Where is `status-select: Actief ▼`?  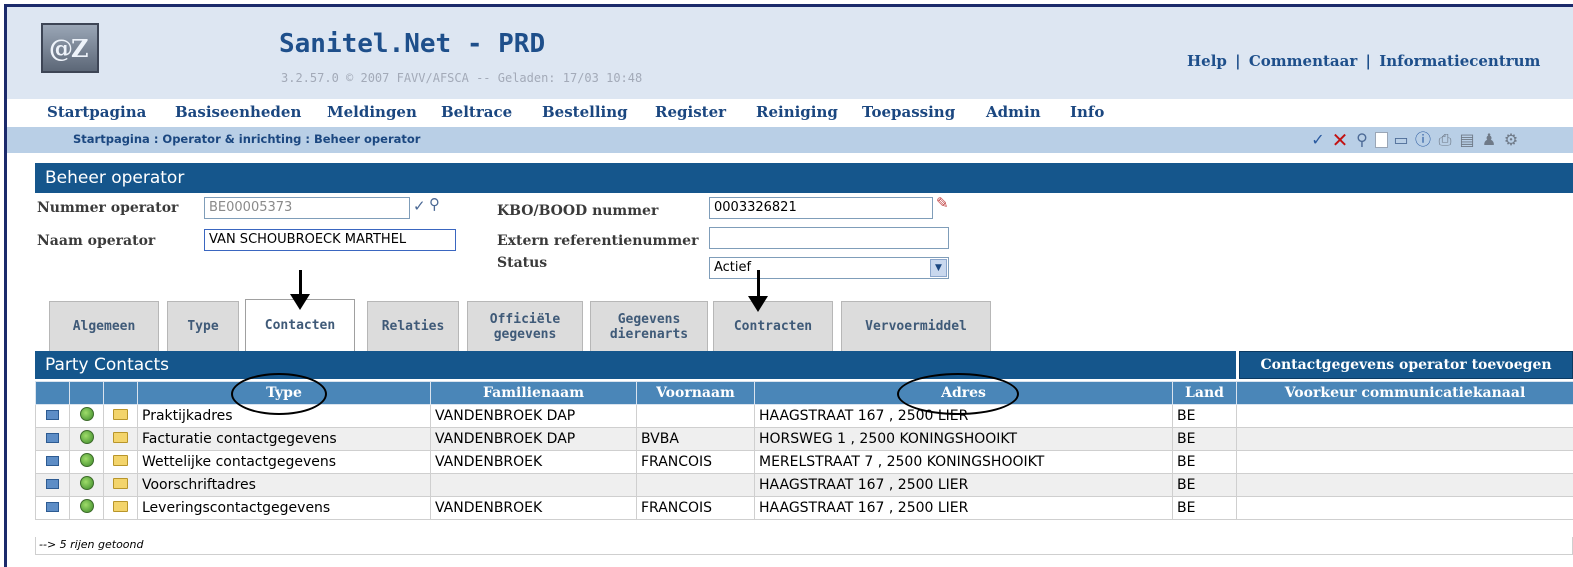
status-select: Actief ▼ is located at coordinates (829, 268).